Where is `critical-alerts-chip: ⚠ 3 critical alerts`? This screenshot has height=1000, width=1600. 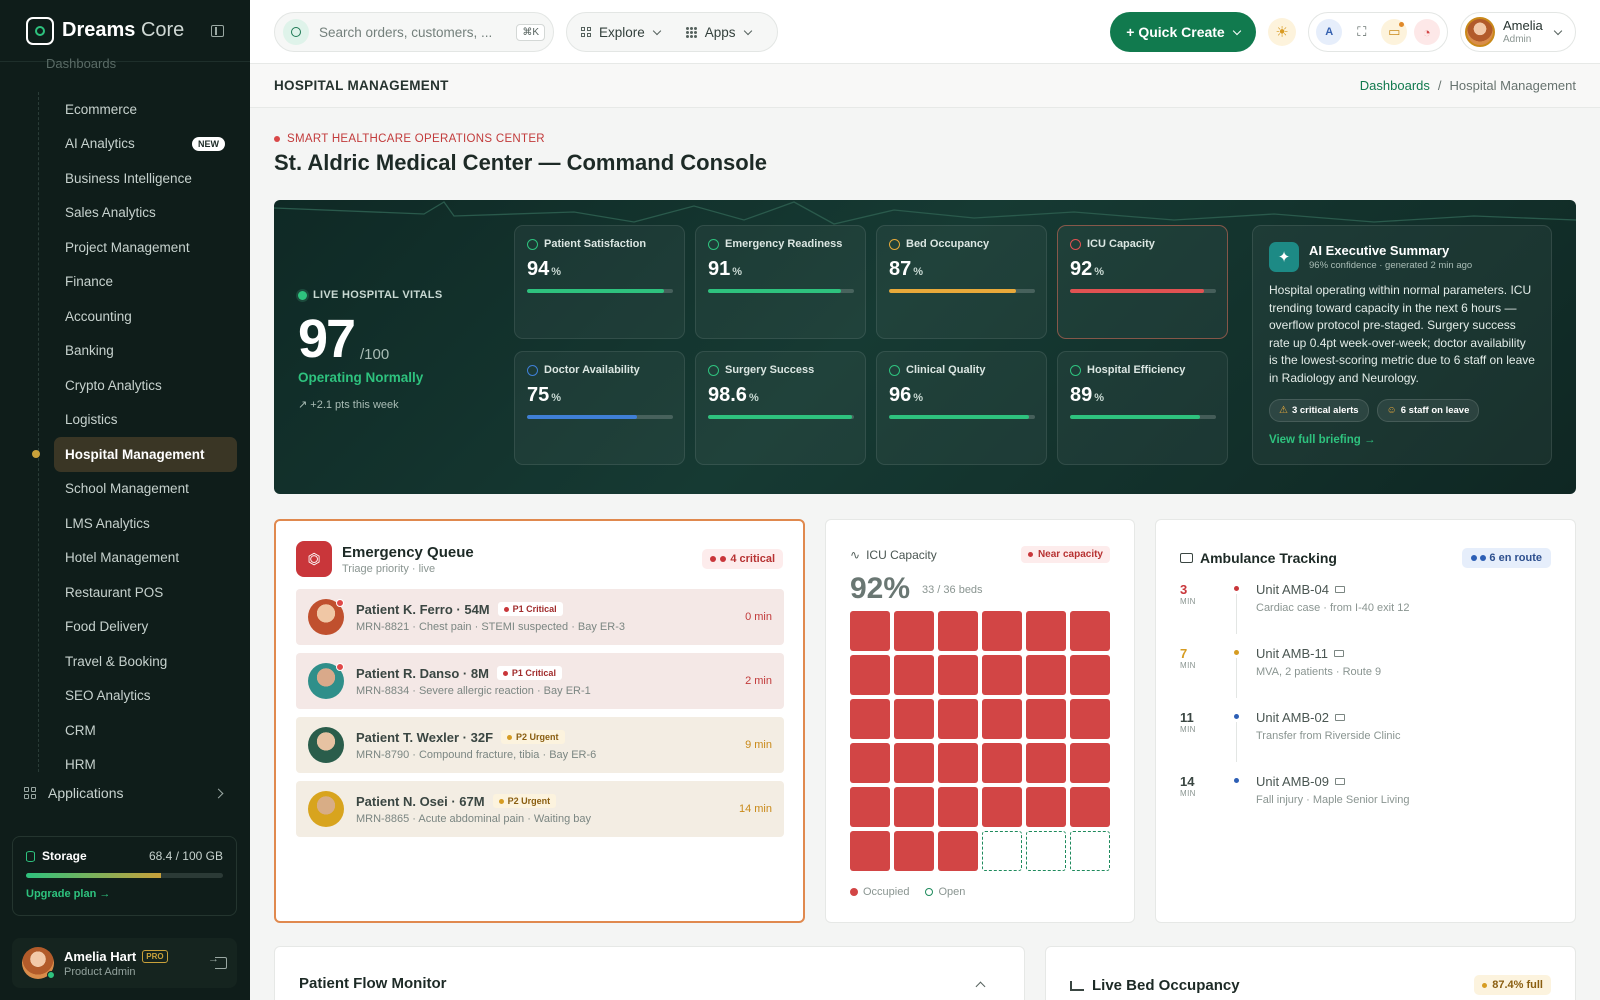
critical-alerts-chip: ⚠ 3 critical alerts is located at coordinates (1319, 410).